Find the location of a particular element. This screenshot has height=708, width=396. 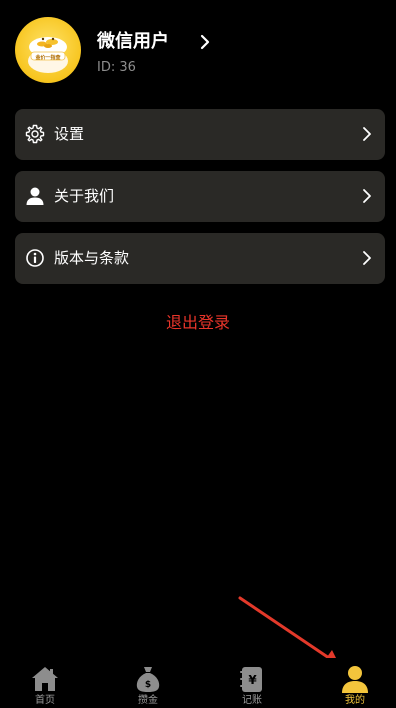

profile-id: ID: 36 is located at coordinates (116, 67).